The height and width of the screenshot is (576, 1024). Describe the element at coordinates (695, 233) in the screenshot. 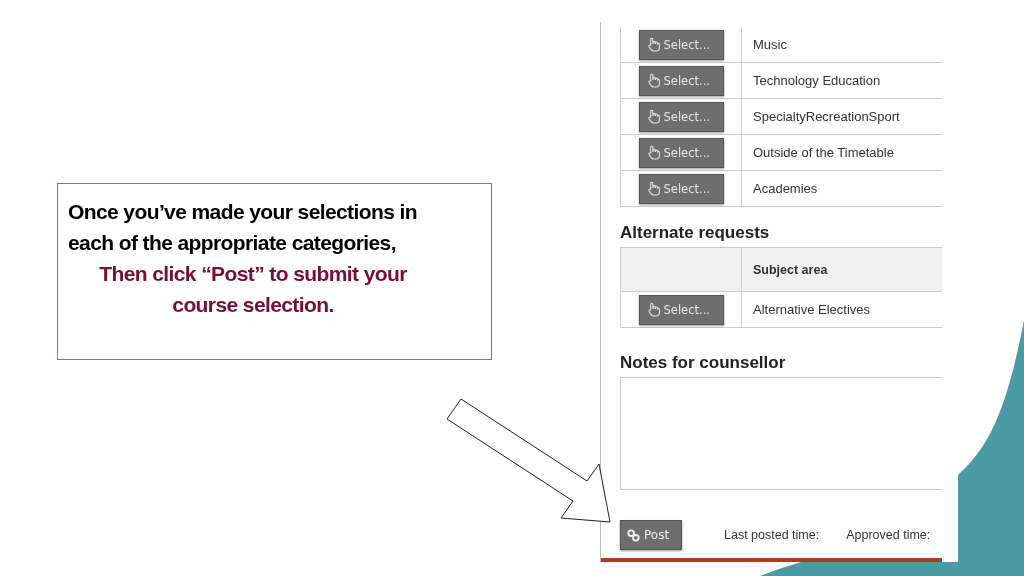

I see `section-heading: Alternate requests` at that location.